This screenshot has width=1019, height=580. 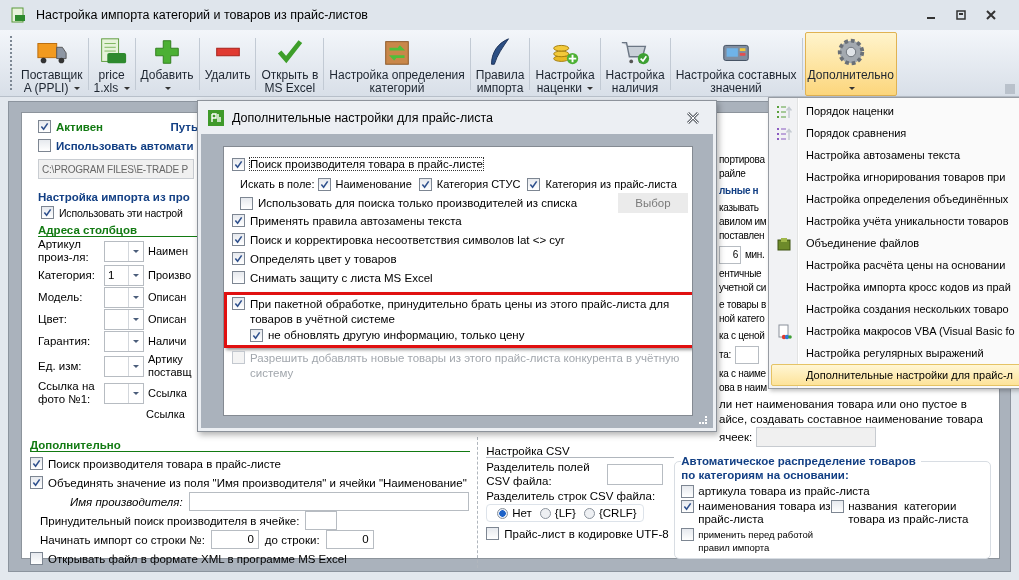 What do you see at coordinates (895, 155) in the screenshot?
I see `menu-item: Настройка автозамены текста` at bounding box center [895, 155].